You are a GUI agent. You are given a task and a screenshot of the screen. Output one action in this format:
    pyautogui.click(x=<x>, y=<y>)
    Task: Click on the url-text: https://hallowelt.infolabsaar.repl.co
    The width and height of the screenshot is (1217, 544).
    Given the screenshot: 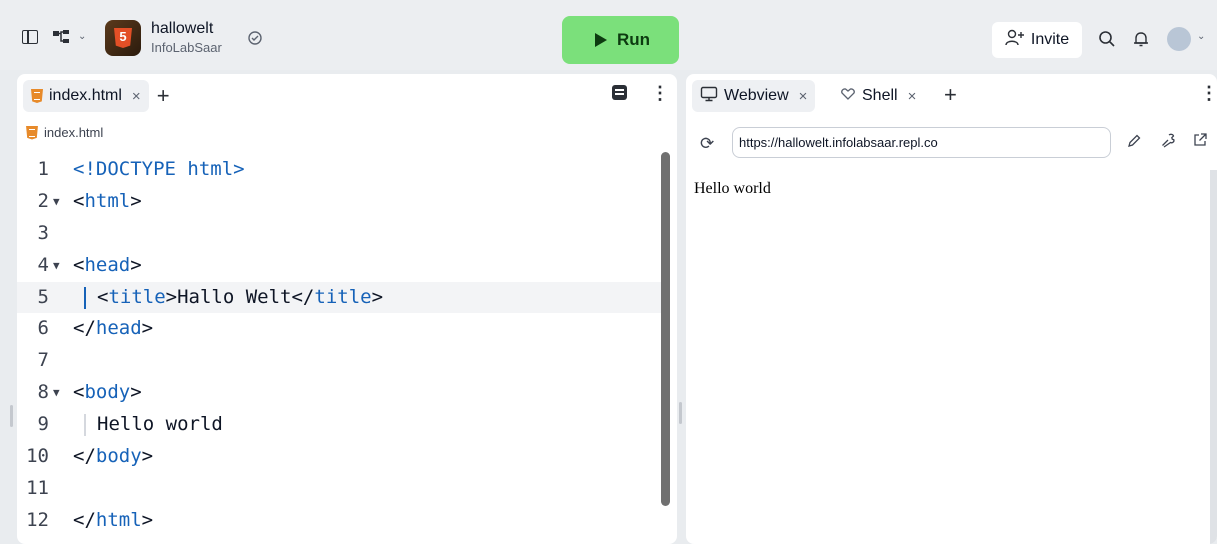 What is the action you would take?
    pyautogui.click(x=838, y=142)
    